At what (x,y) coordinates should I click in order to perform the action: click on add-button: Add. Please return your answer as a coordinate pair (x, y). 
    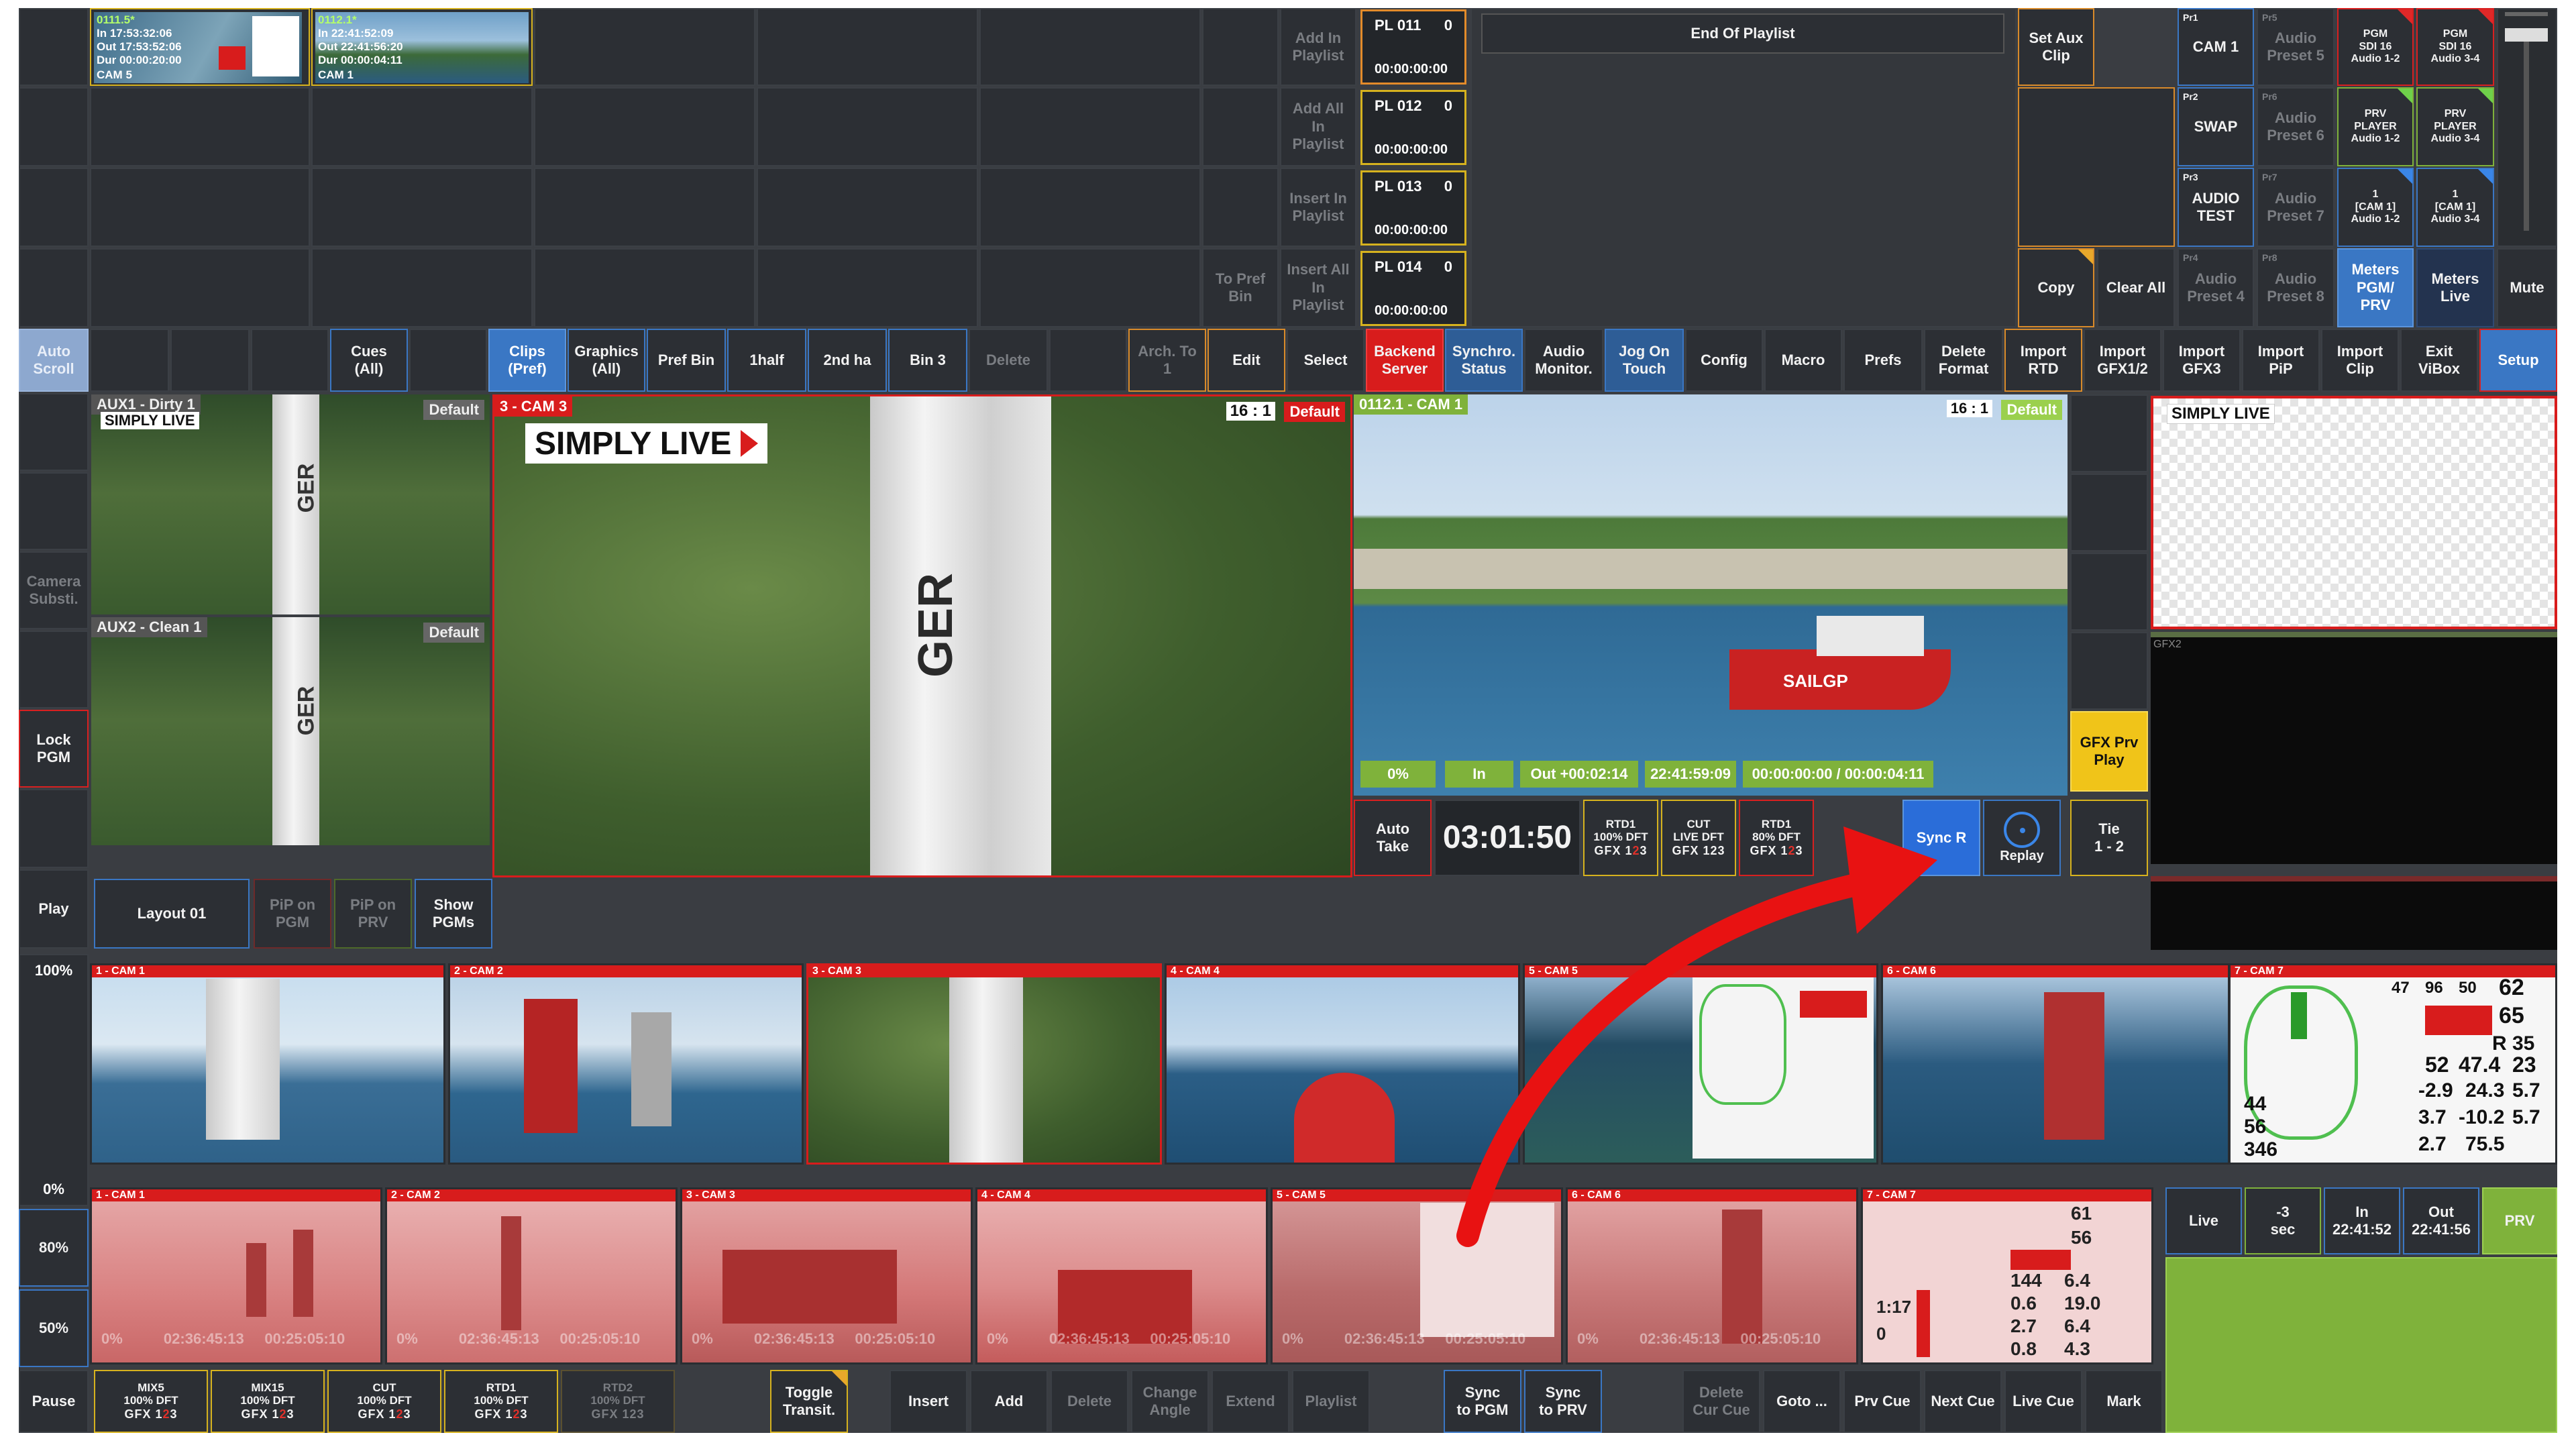
    Looking at the image, I should click on (1009, 1401).